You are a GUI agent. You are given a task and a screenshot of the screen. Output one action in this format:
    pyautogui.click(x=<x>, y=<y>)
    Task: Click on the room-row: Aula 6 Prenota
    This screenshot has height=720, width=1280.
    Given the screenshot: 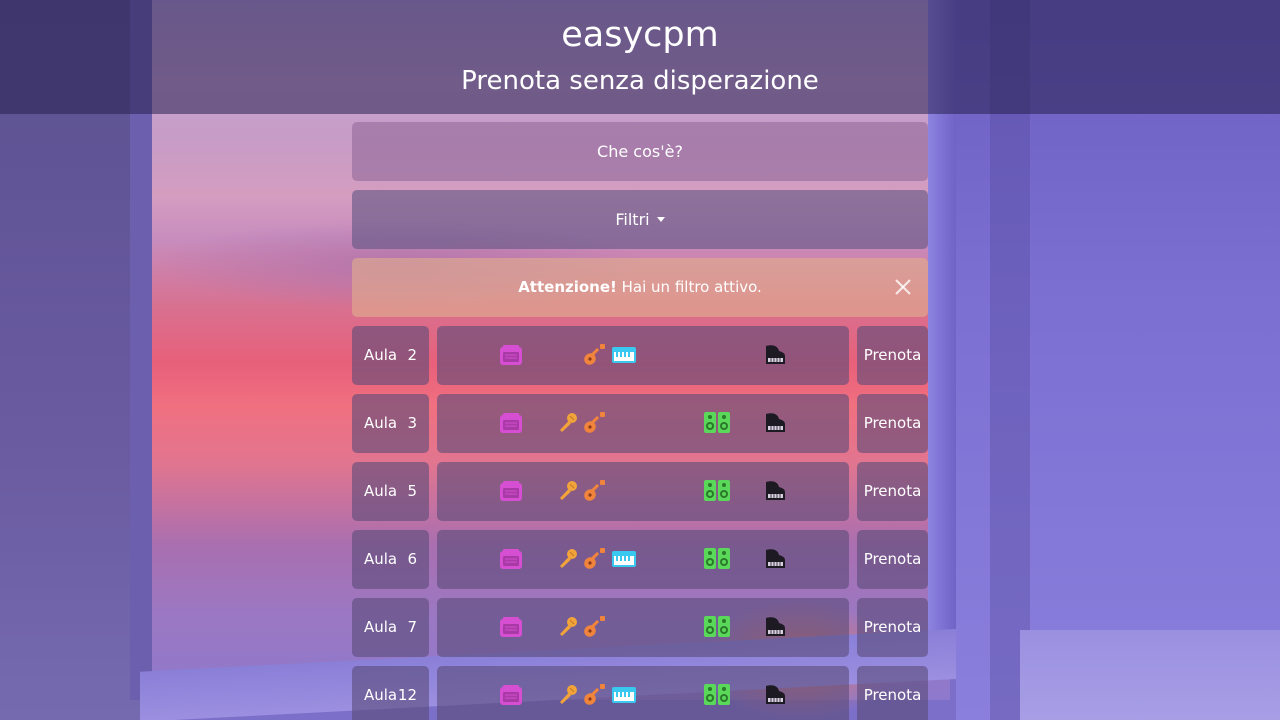 What is the action you would take?
    pyautogui.click(x=640, y=559)
    